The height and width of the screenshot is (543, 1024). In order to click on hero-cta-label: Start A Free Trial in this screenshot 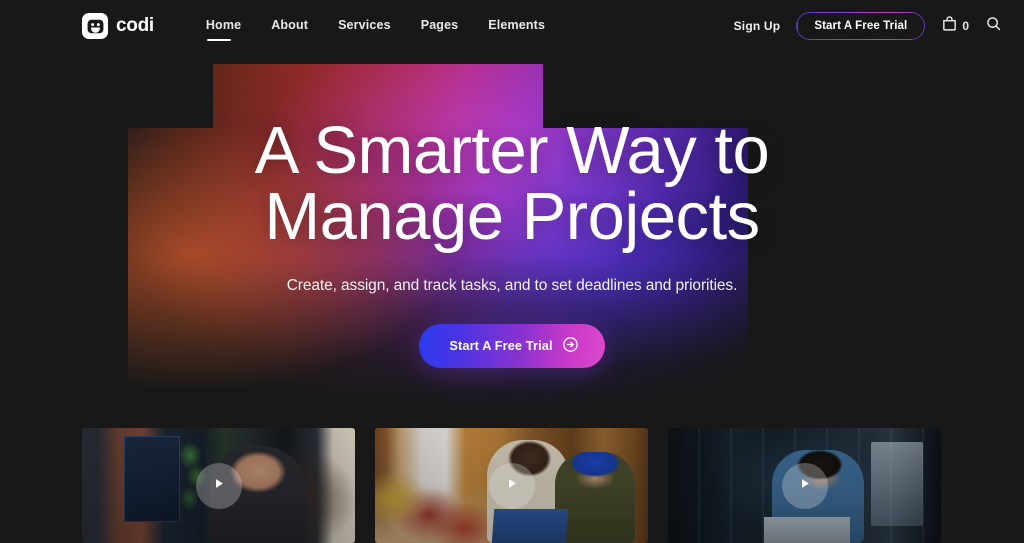, I will do `click(501, 346)`.